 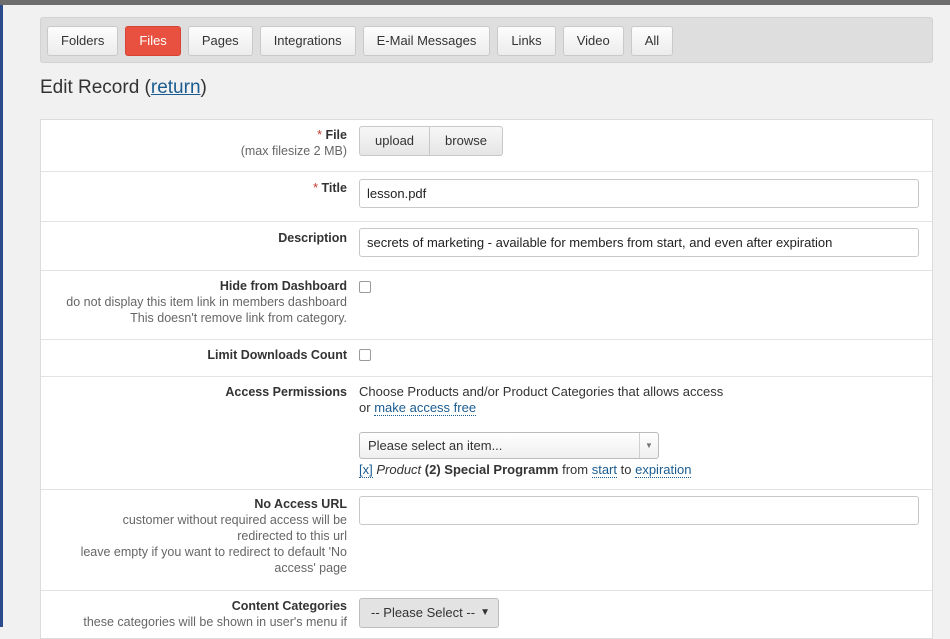 I want to click on hide-dashboard-checkbox, so click(x=365, y=287).